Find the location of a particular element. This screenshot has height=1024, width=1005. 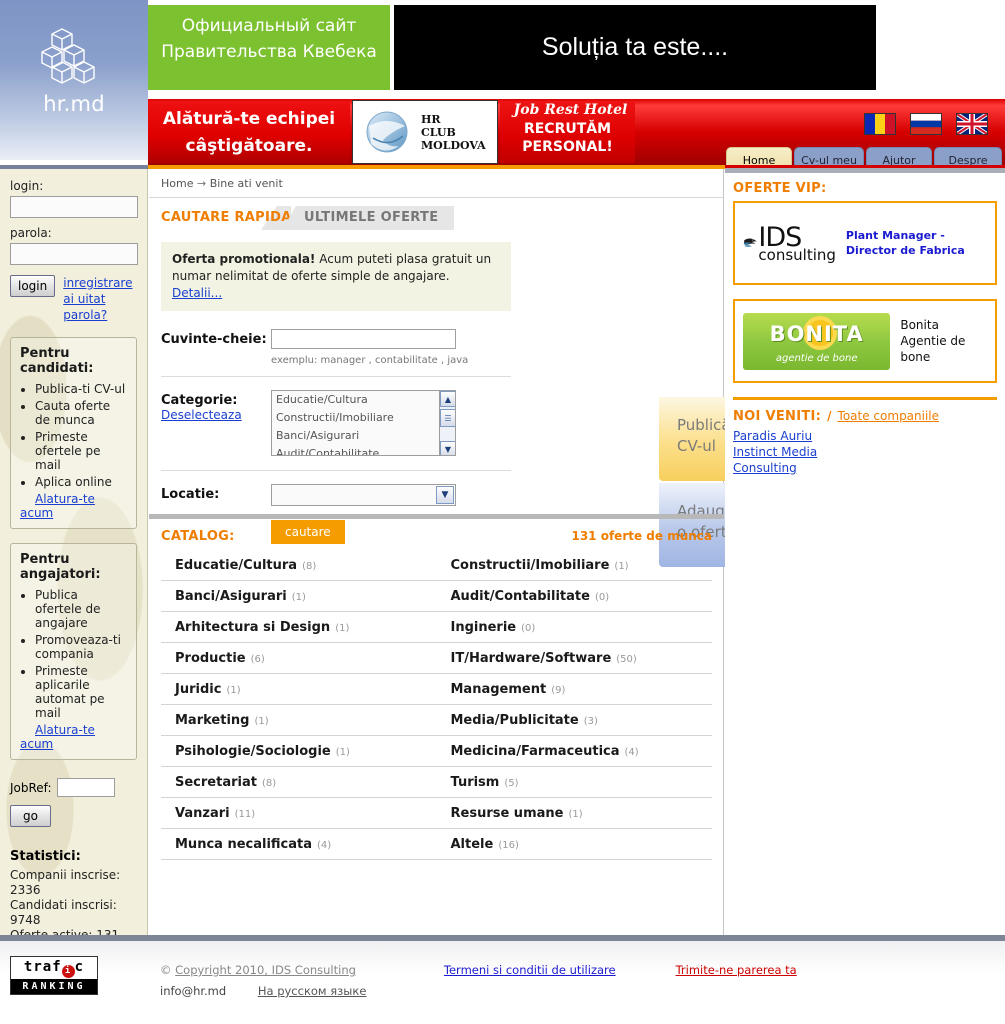

catalog-cell: Resurse umane (1) is located at coordinates (574, 813).